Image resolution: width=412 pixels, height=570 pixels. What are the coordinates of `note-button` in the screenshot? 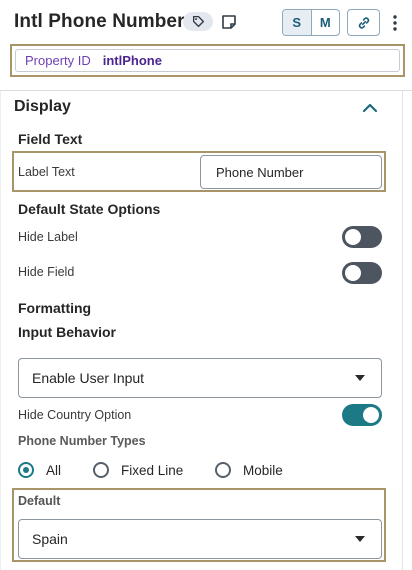 It's located at (229, 22).